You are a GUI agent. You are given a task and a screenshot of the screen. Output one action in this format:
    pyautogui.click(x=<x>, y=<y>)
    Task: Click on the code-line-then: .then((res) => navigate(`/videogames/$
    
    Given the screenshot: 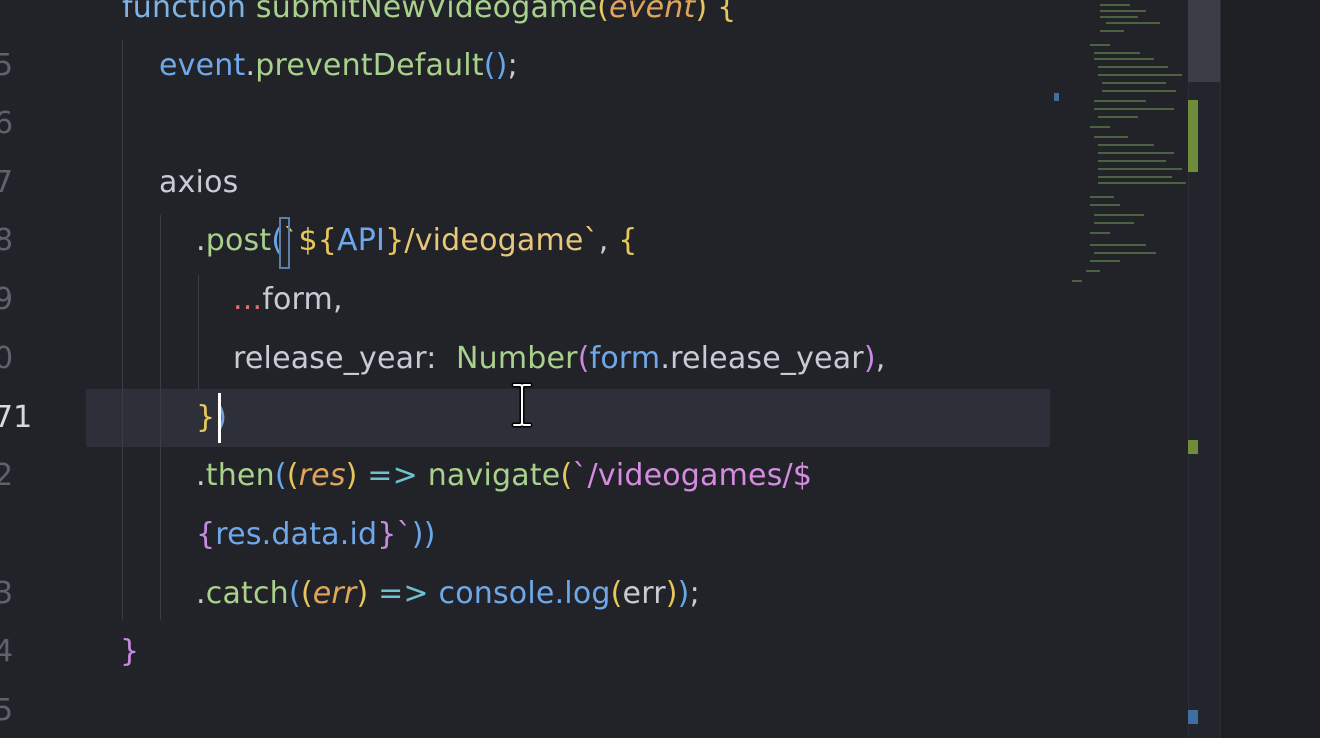 What is the action you would take?
    pyautogui.click(x=504, y=476)
    